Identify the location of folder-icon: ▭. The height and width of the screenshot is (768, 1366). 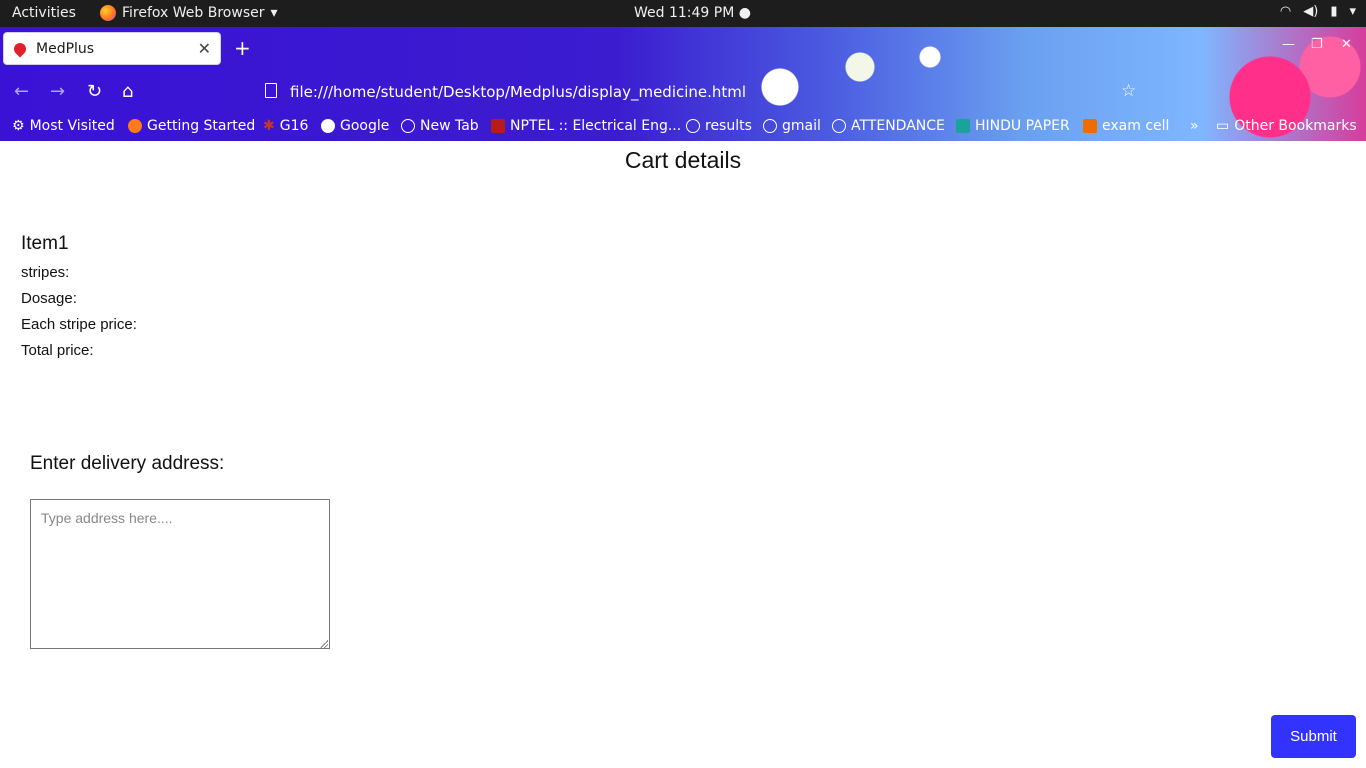
(1223, 126).